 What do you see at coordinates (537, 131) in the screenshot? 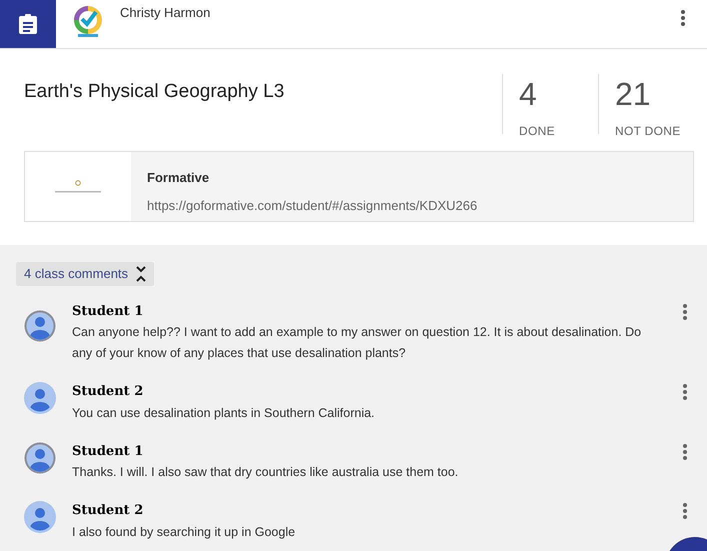
I see `stat-label: DONE` at bounding box center [537, 131].